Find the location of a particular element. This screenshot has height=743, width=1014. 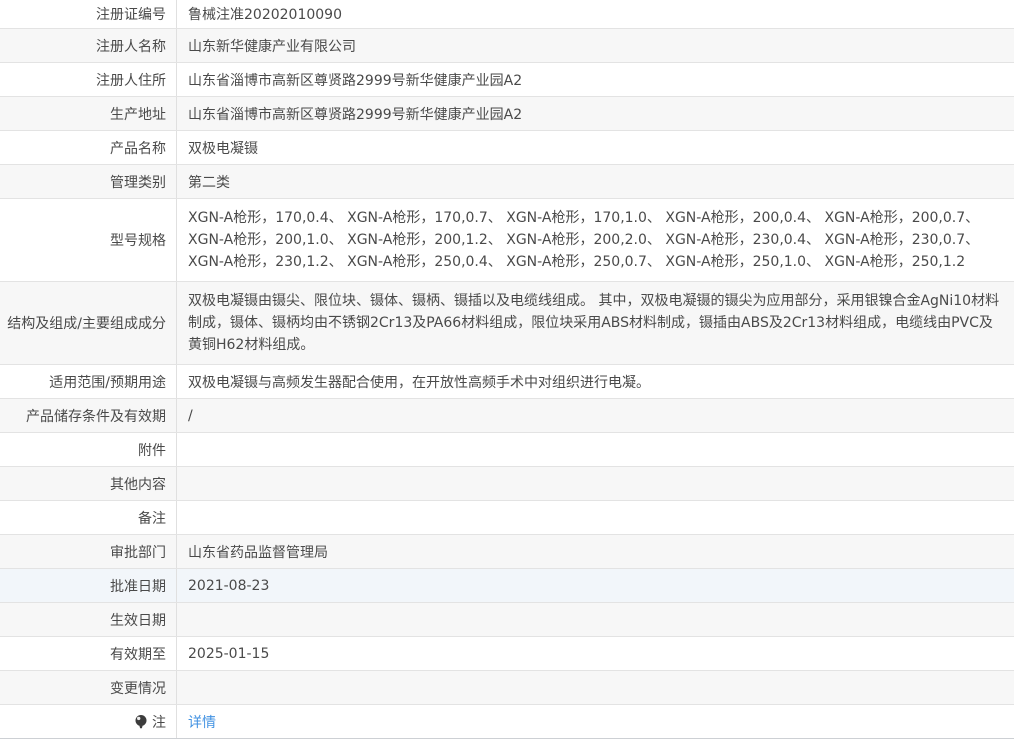

field-label-text: 有效期至 is located at coordinates (138, 654).